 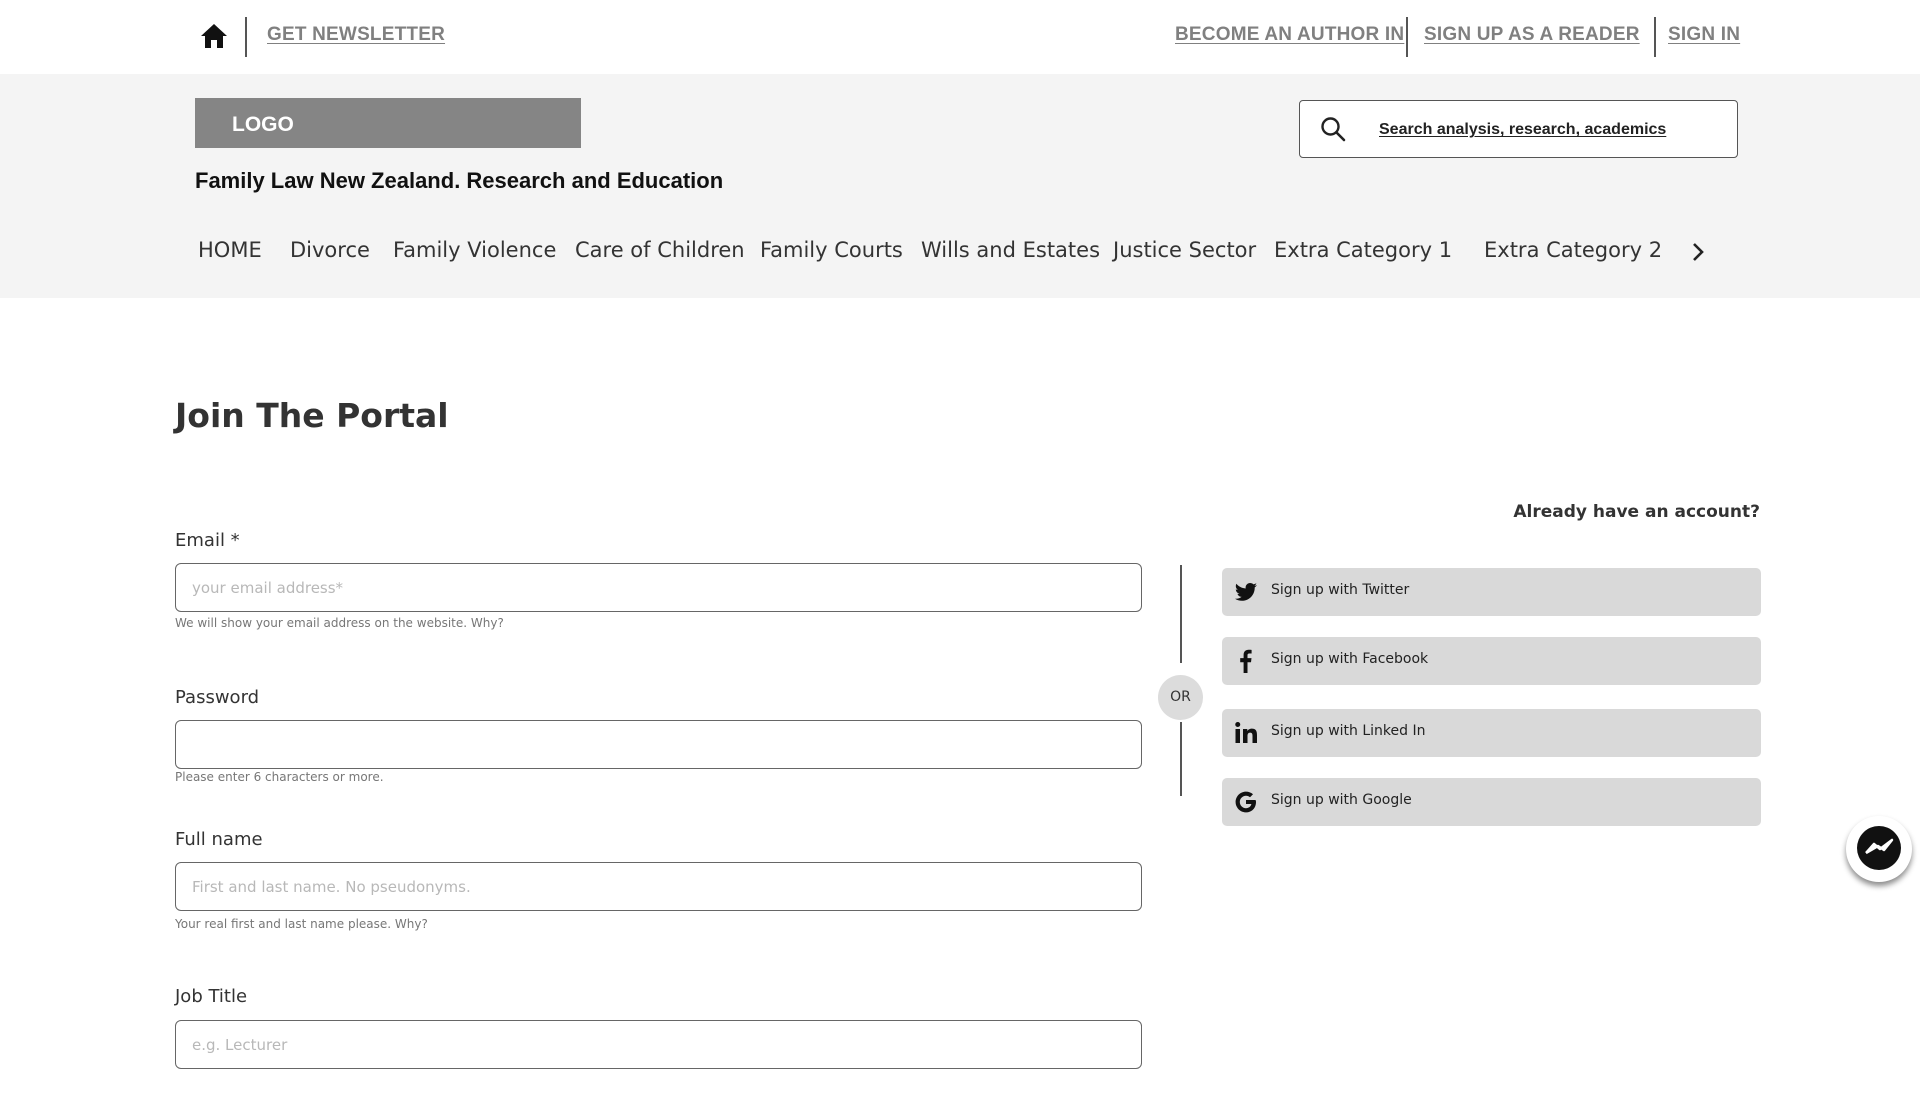 I want to click on password-label: Password, so click(x=217, y=697).